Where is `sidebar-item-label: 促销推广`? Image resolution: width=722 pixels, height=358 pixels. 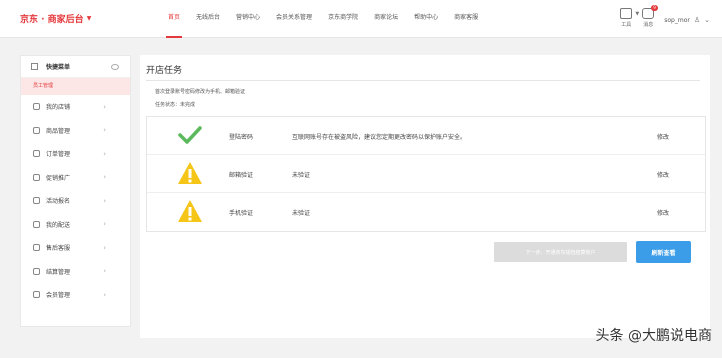 sidebar-item-label: 促销推广 is located at coordinates (58, 178).